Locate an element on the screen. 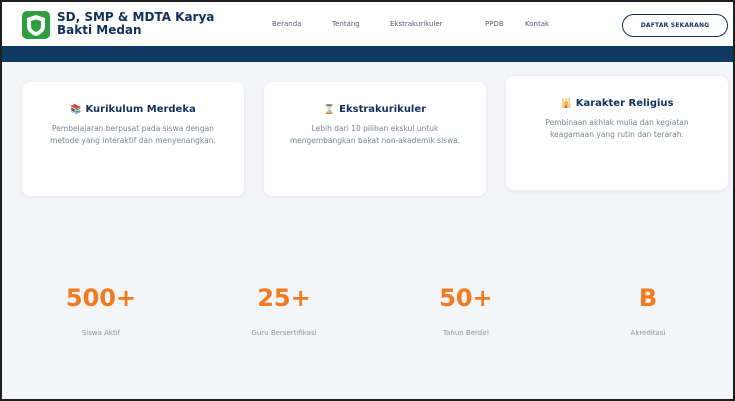 The image size is (735, 401). mosque-icon: 🕌 is located at coordinates (566, 103).